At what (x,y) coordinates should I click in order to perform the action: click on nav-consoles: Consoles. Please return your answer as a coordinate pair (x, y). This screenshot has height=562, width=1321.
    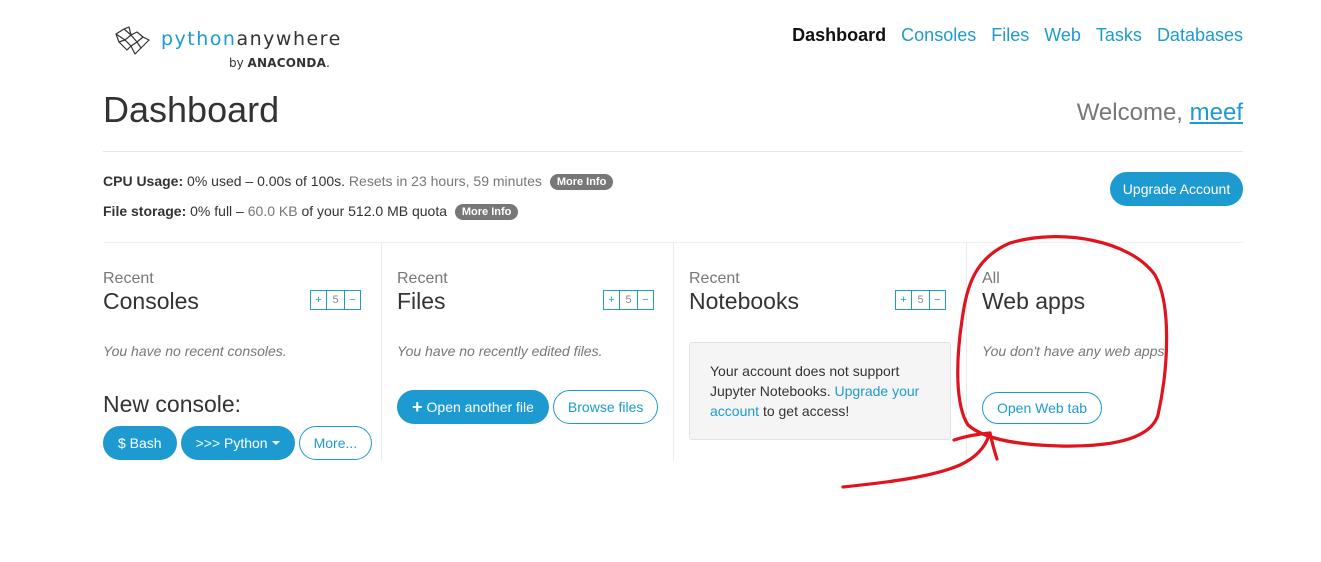
    Looking at the image, I should click on (938, 35).